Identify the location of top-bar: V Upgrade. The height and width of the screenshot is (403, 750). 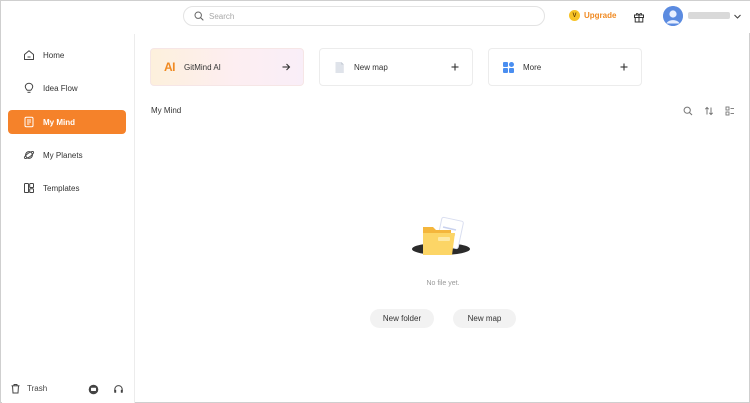
(375, 17).